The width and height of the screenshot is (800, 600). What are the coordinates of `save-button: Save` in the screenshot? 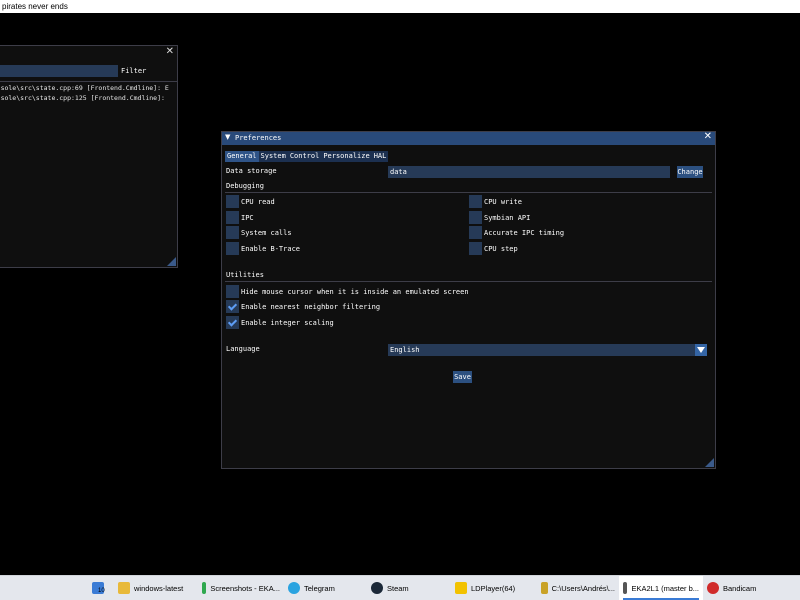 It's located at (462, 377).